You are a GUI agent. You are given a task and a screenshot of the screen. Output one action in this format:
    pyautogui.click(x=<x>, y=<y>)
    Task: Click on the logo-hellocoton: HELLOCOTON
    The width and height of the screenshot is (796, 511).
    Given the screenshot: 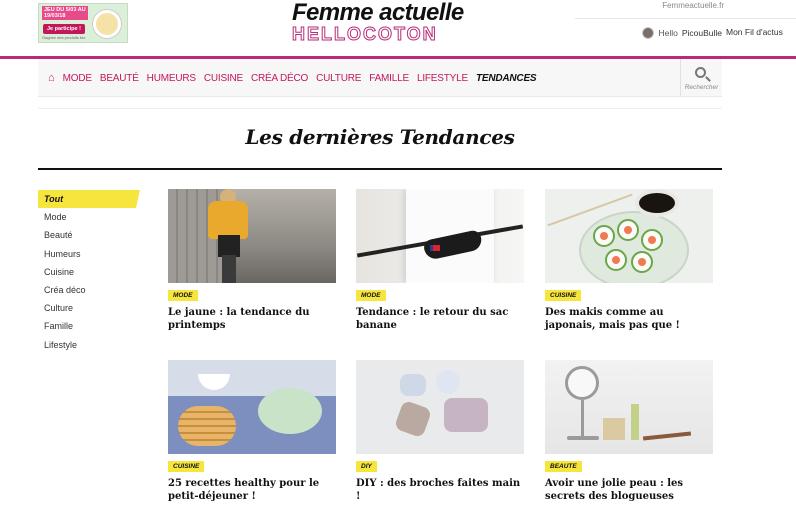 What is the action you would take?
    pyautogui.click(x=365, y=34)
    